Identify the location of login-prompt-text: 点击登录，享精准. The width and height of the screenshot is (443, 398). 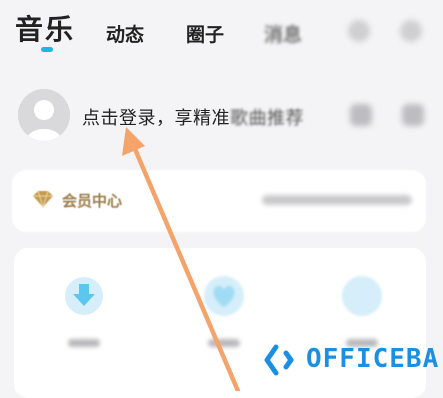
(156, 118).